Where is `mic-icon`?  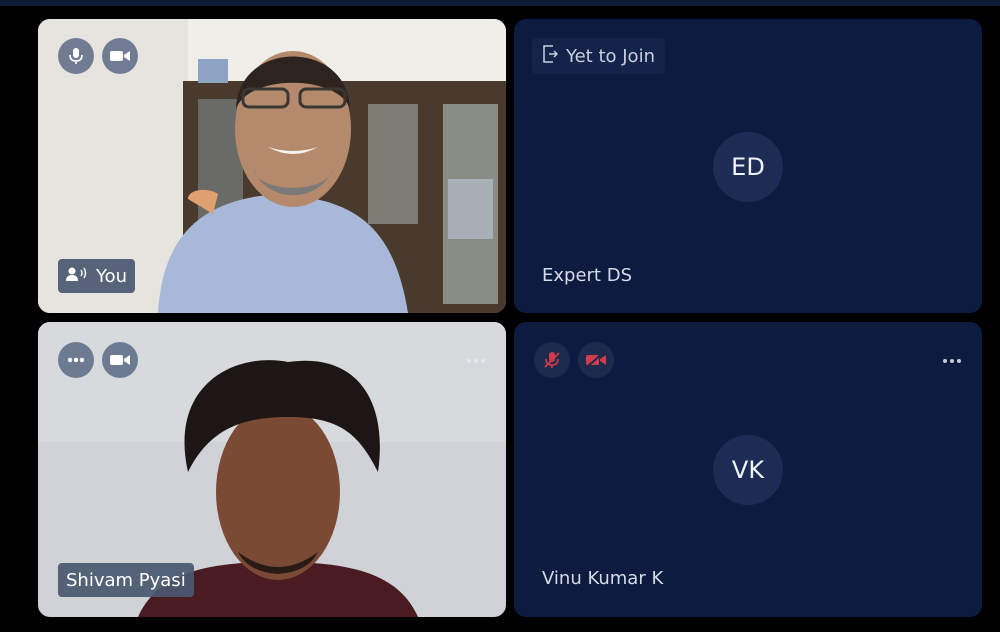 mic-icon is located at coordinates (76, 56).